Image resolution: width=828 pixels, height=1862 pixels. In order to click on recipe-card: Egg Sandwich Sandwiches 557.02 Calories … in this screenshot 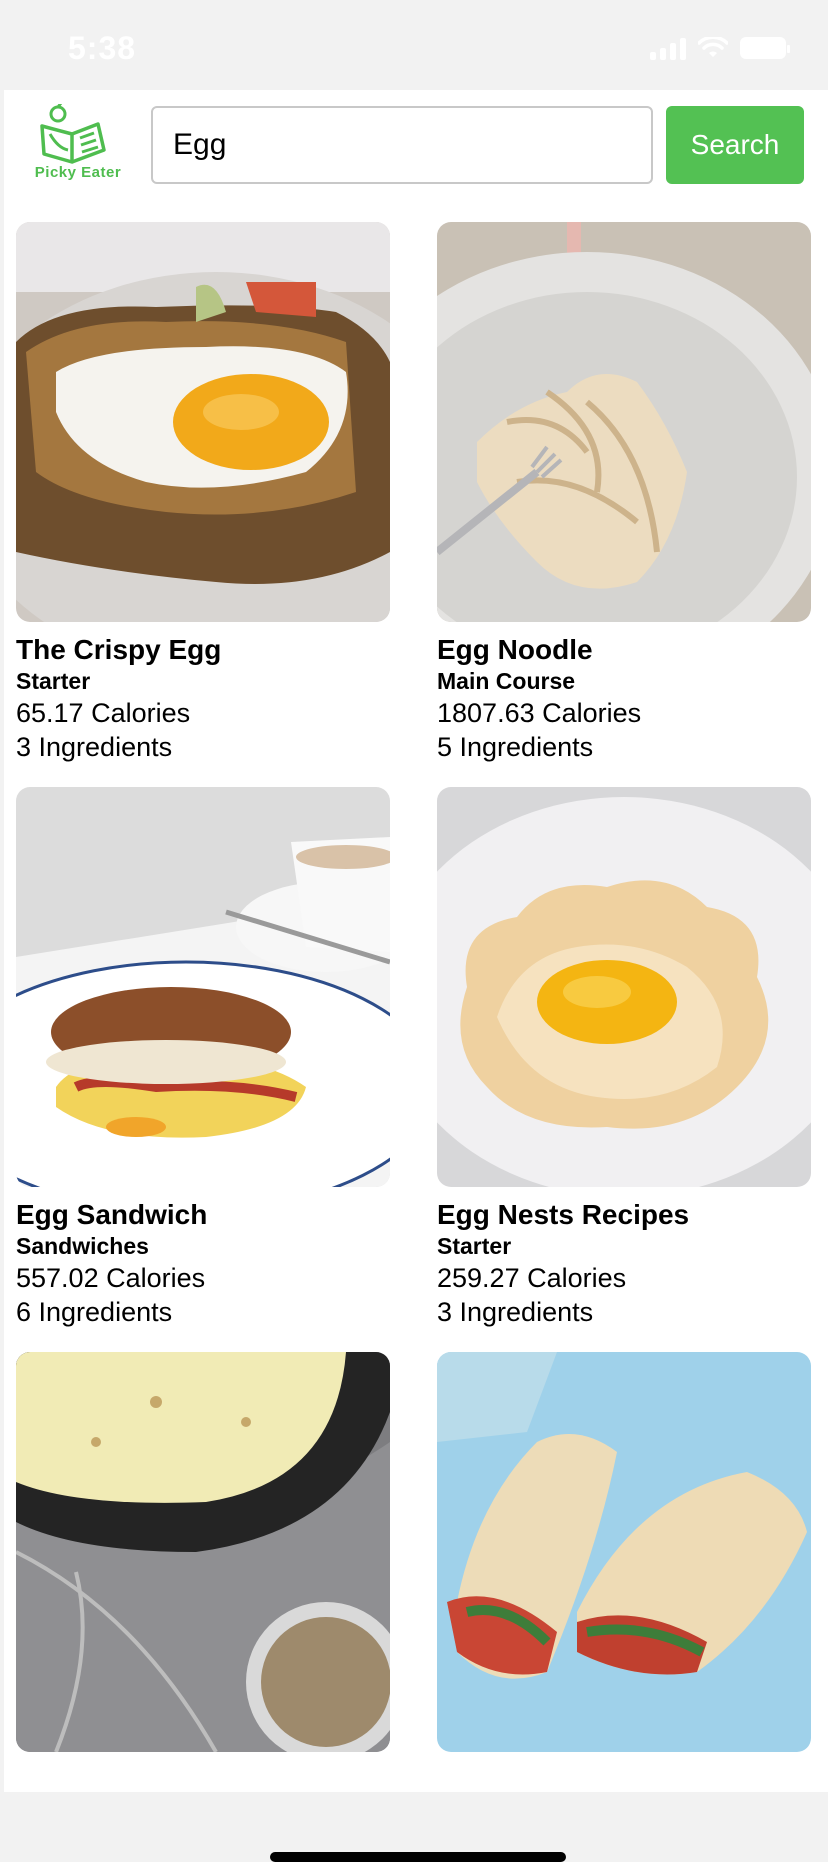, I will do `click(203, 1058)`.